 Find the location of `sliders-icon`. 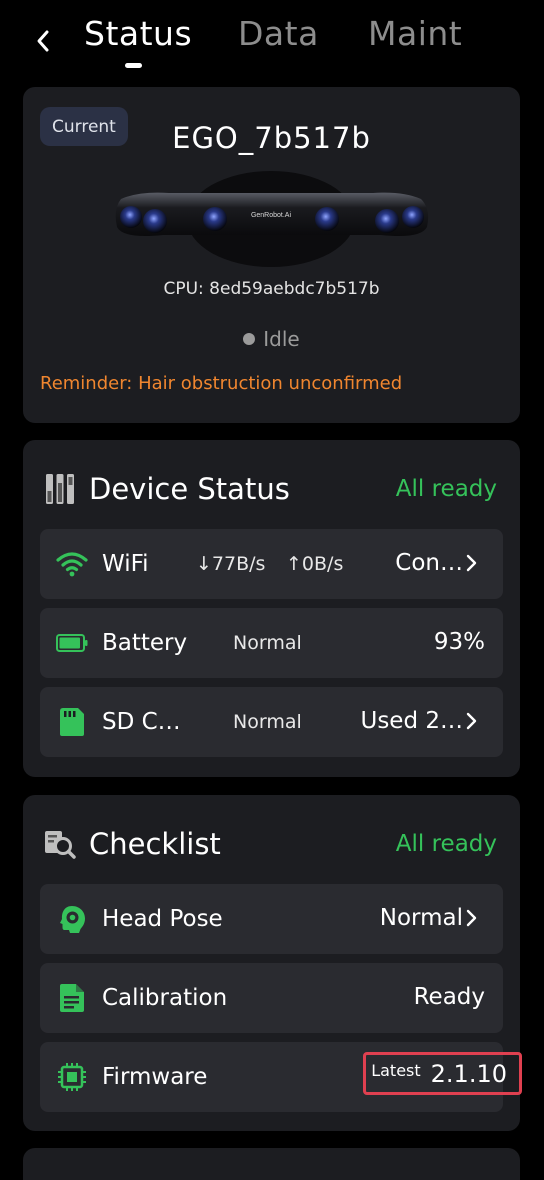

sliders-icon is located at coordinates (60, 489).